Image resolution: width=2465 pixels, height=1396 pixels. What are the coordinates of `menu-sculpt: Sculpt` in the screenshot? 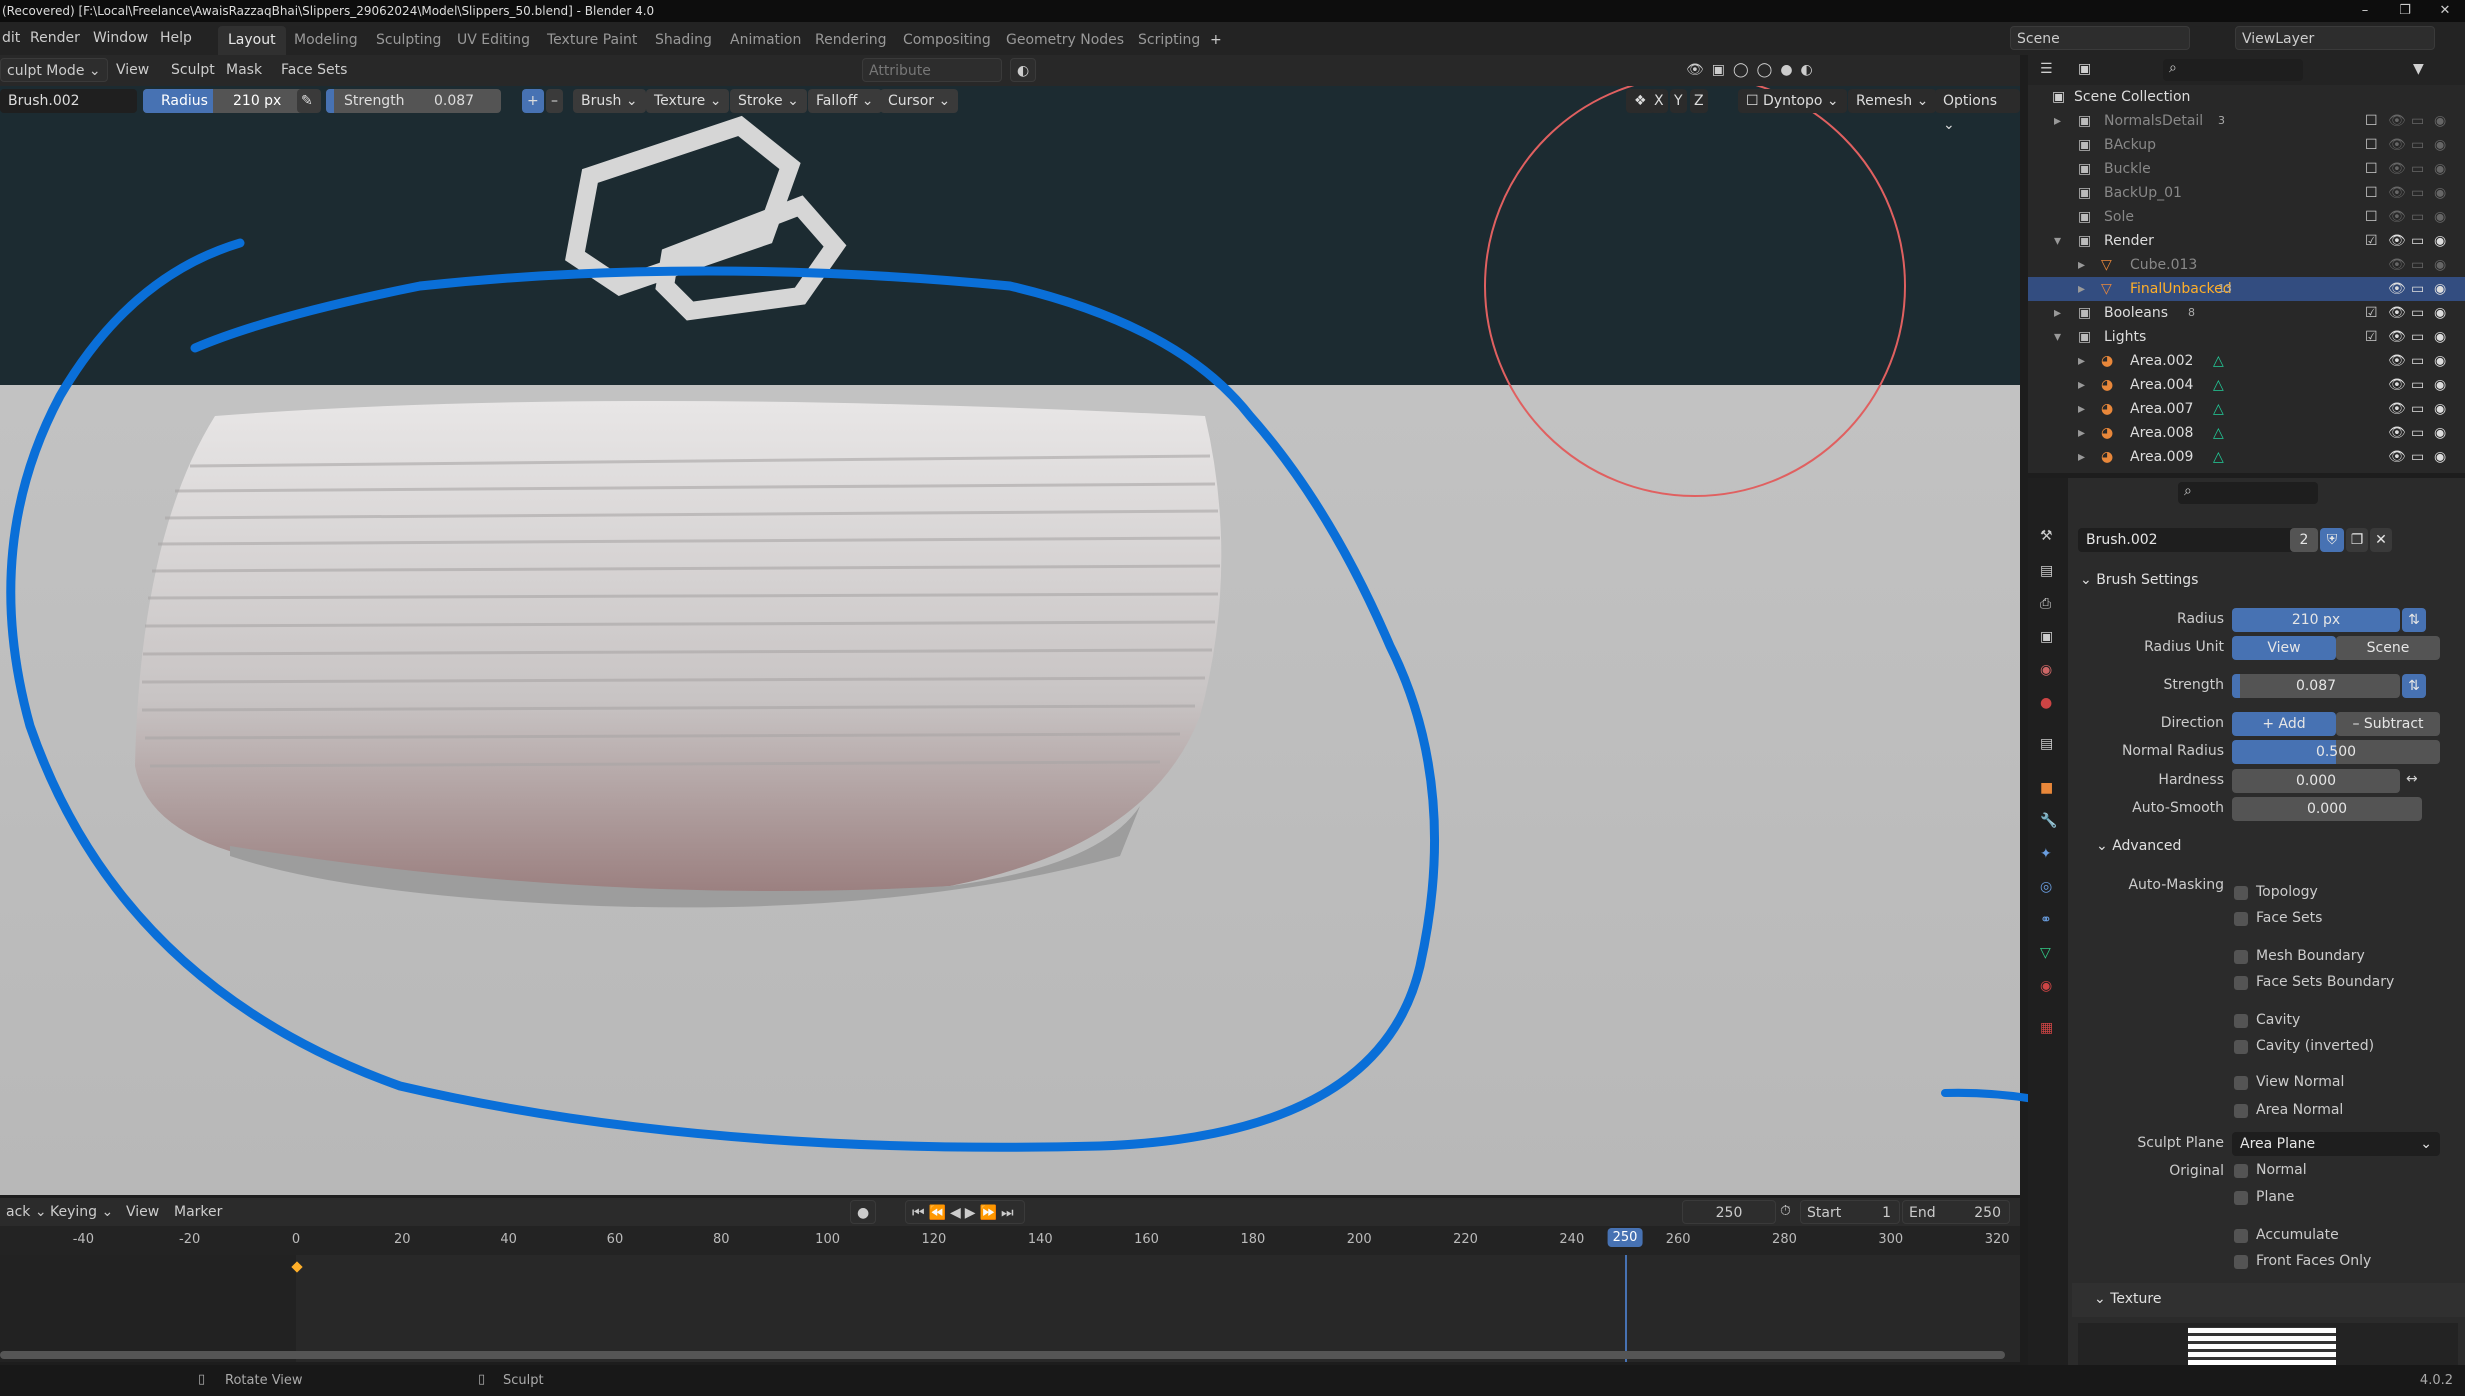 It's located at (193, 70).